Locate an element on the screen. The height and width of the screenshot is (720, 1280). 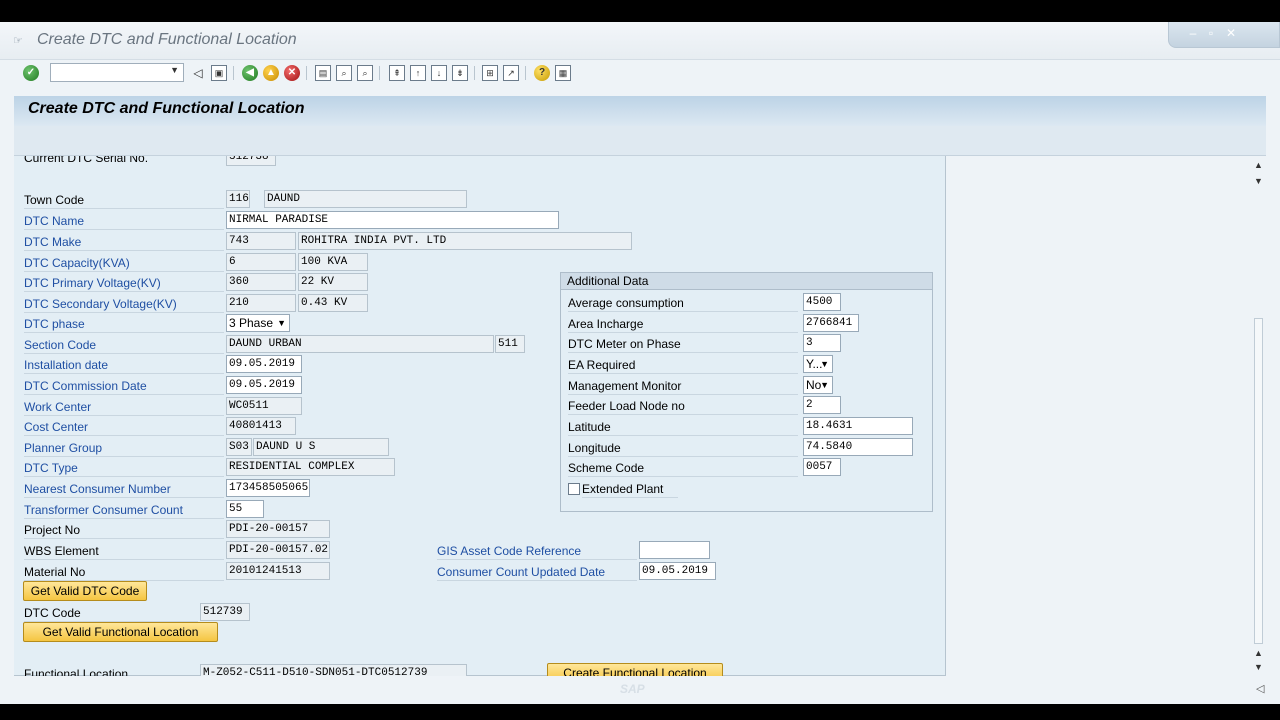
layout-menu-icon: ▦ is located at coordinates (563, 73).